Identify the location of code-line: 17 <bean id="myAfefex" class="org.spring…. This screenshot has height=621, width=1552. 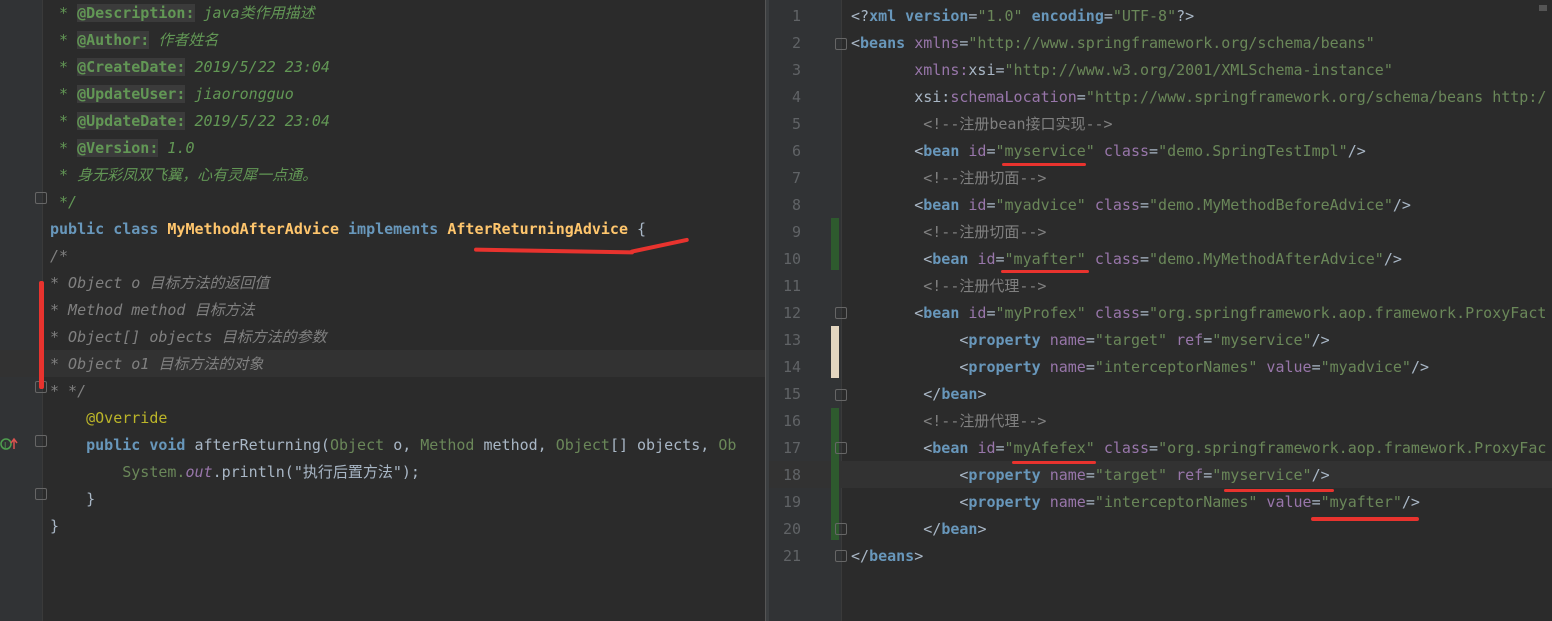
(1160, 448).